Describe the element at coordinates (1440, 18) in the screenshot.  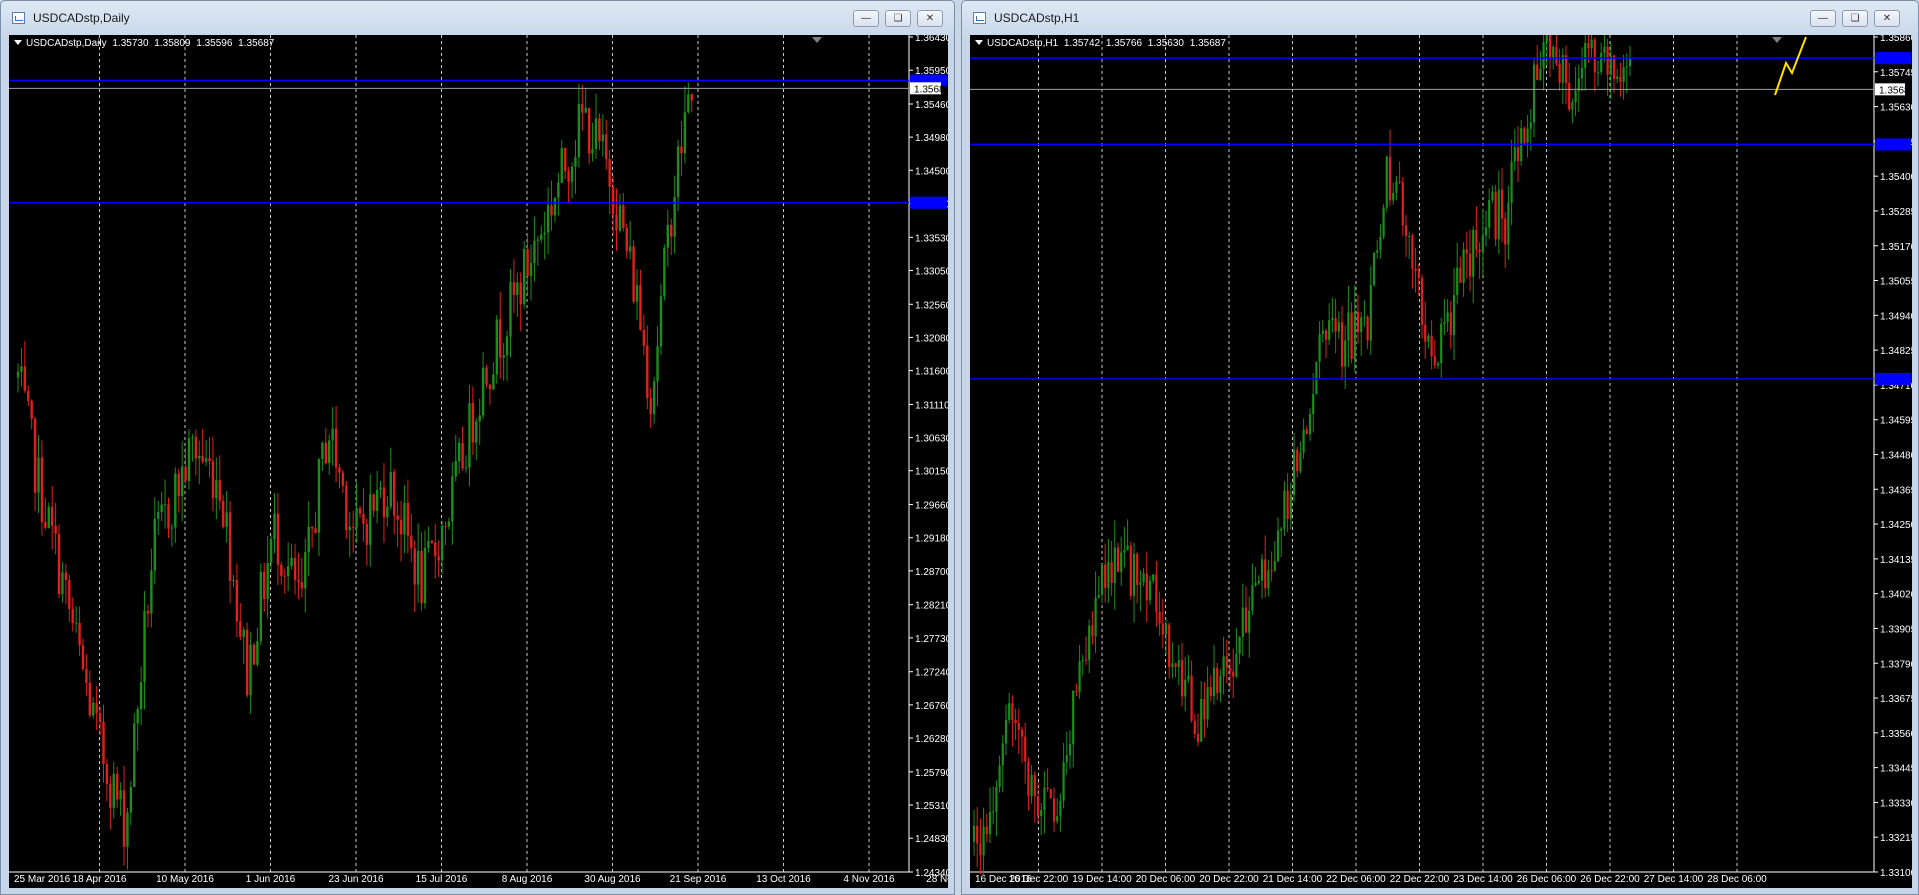
I see `window-titlebar: USDCADstp,H1 — ❏ ✕` at that location.